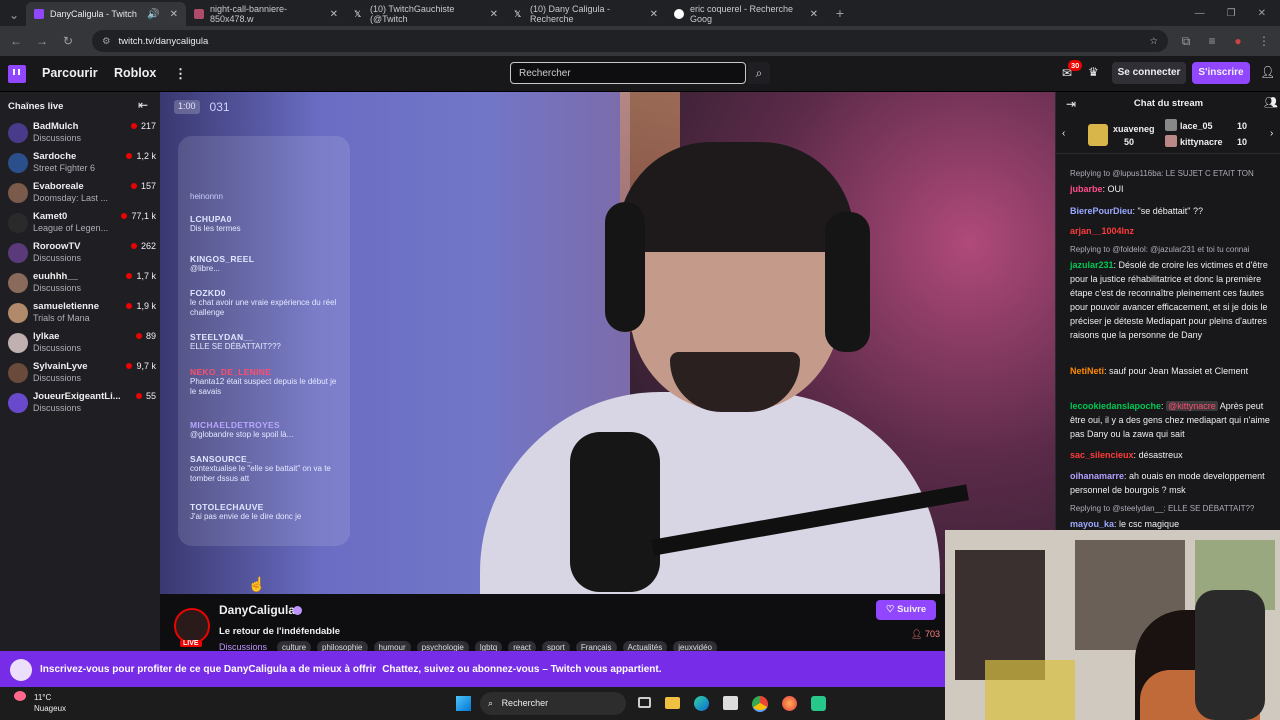 This screenshot has width=1280, height=720. What do you see at coordinates (630, 41) in the screenshot?
I see `url-bar: ⚙ twitch.tv/danycaligula ☆` at bounding box center [630, 41].